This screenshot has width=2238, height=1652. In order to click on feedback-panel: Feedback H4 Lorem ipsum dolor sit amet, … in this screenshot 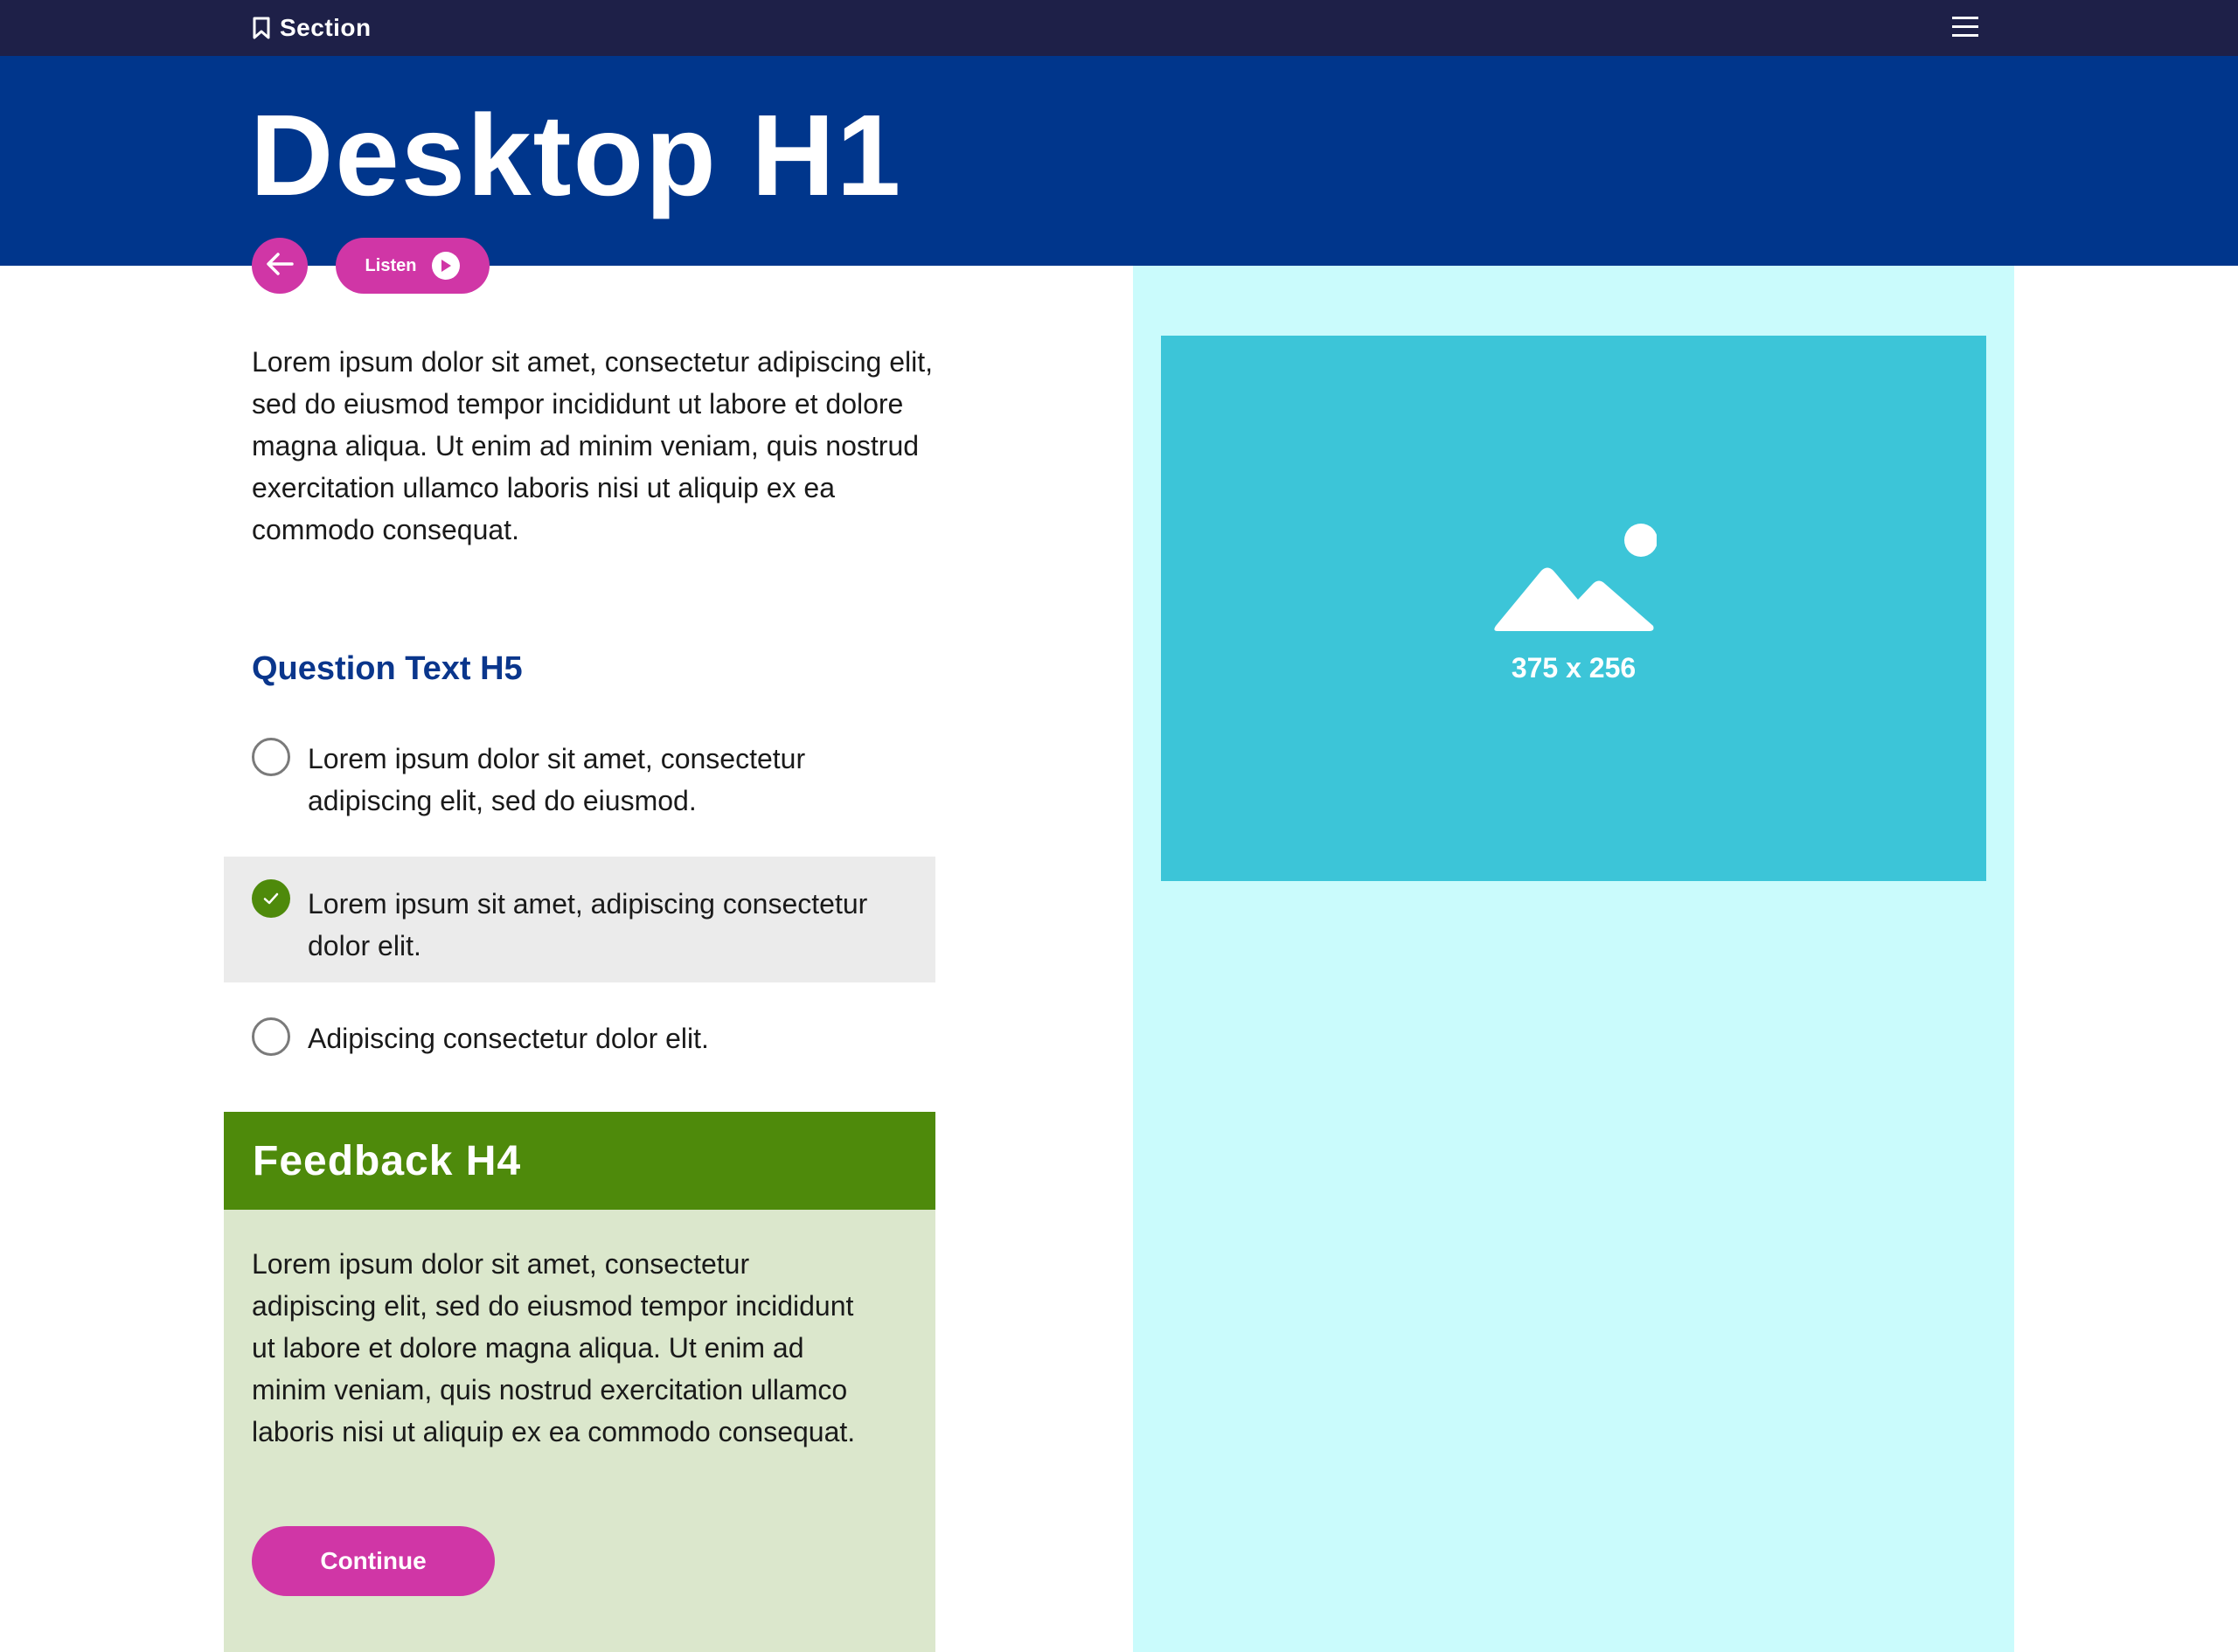, I will do `click(579, 1382)`.